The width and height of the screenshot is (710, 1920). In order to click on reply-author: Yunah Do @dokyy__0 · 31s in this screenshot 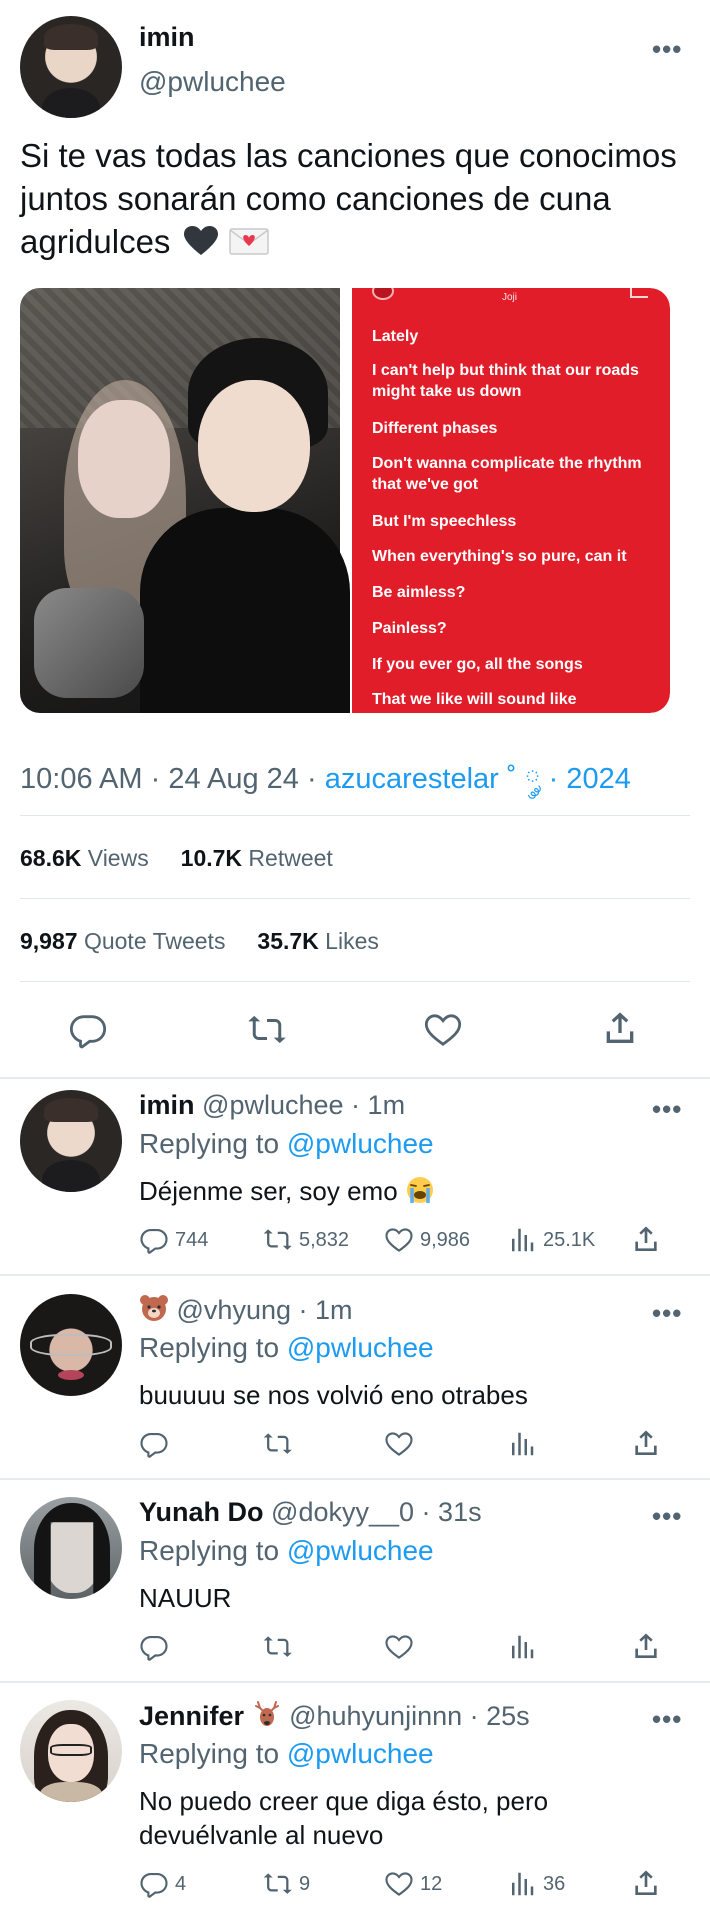, I will do `click(310, 1512)`.